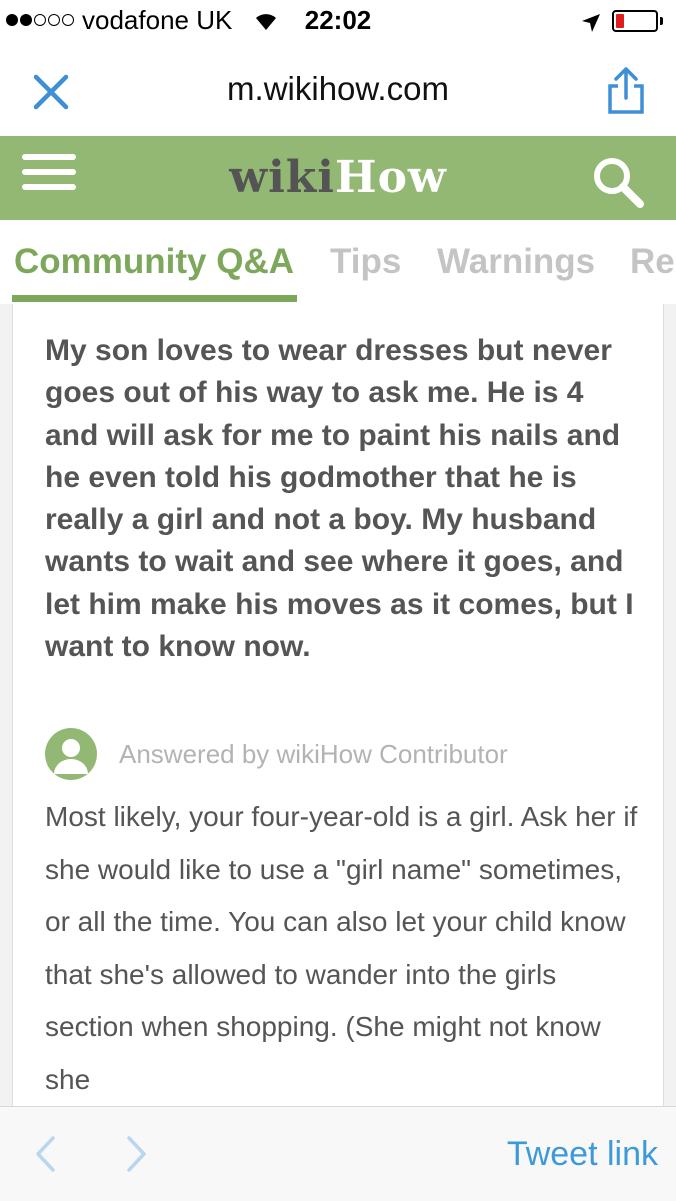  I want to click on wikihow-logo: wikiHow, so click(338, 177).